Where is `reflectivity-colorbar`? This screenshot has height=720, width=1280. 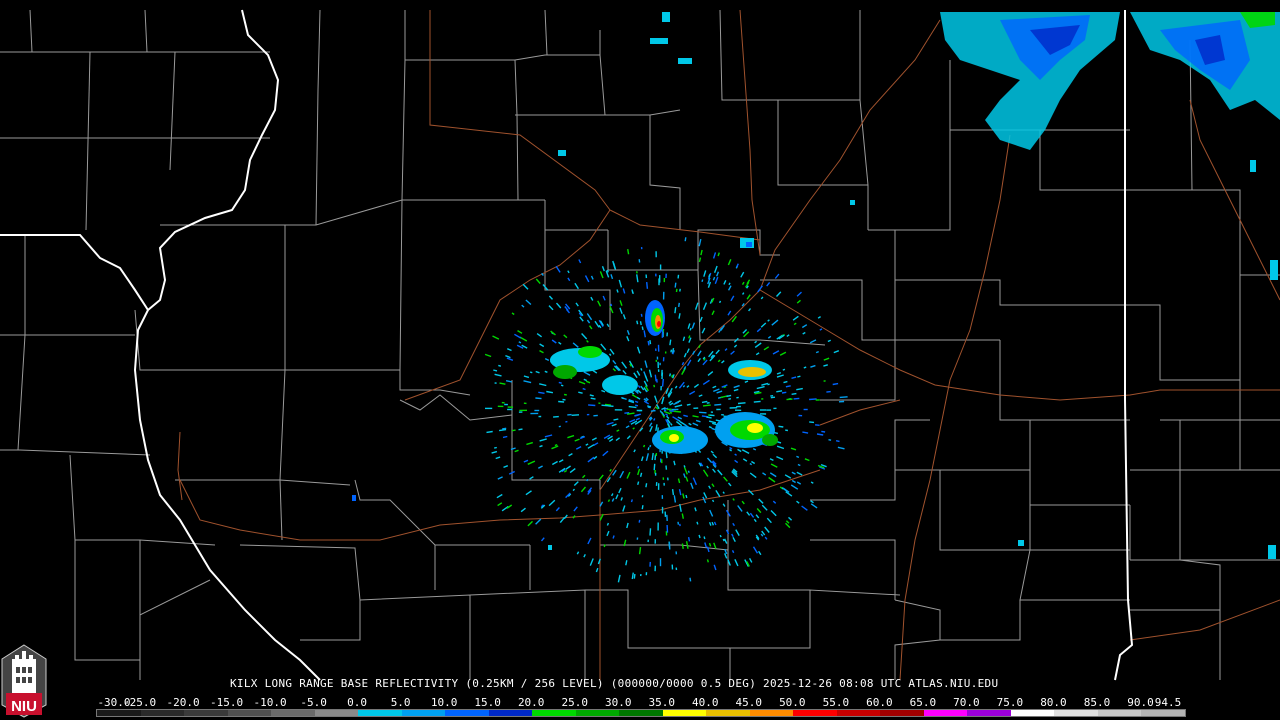 reflectivity-colorbar is located at coordinates (641, 713).